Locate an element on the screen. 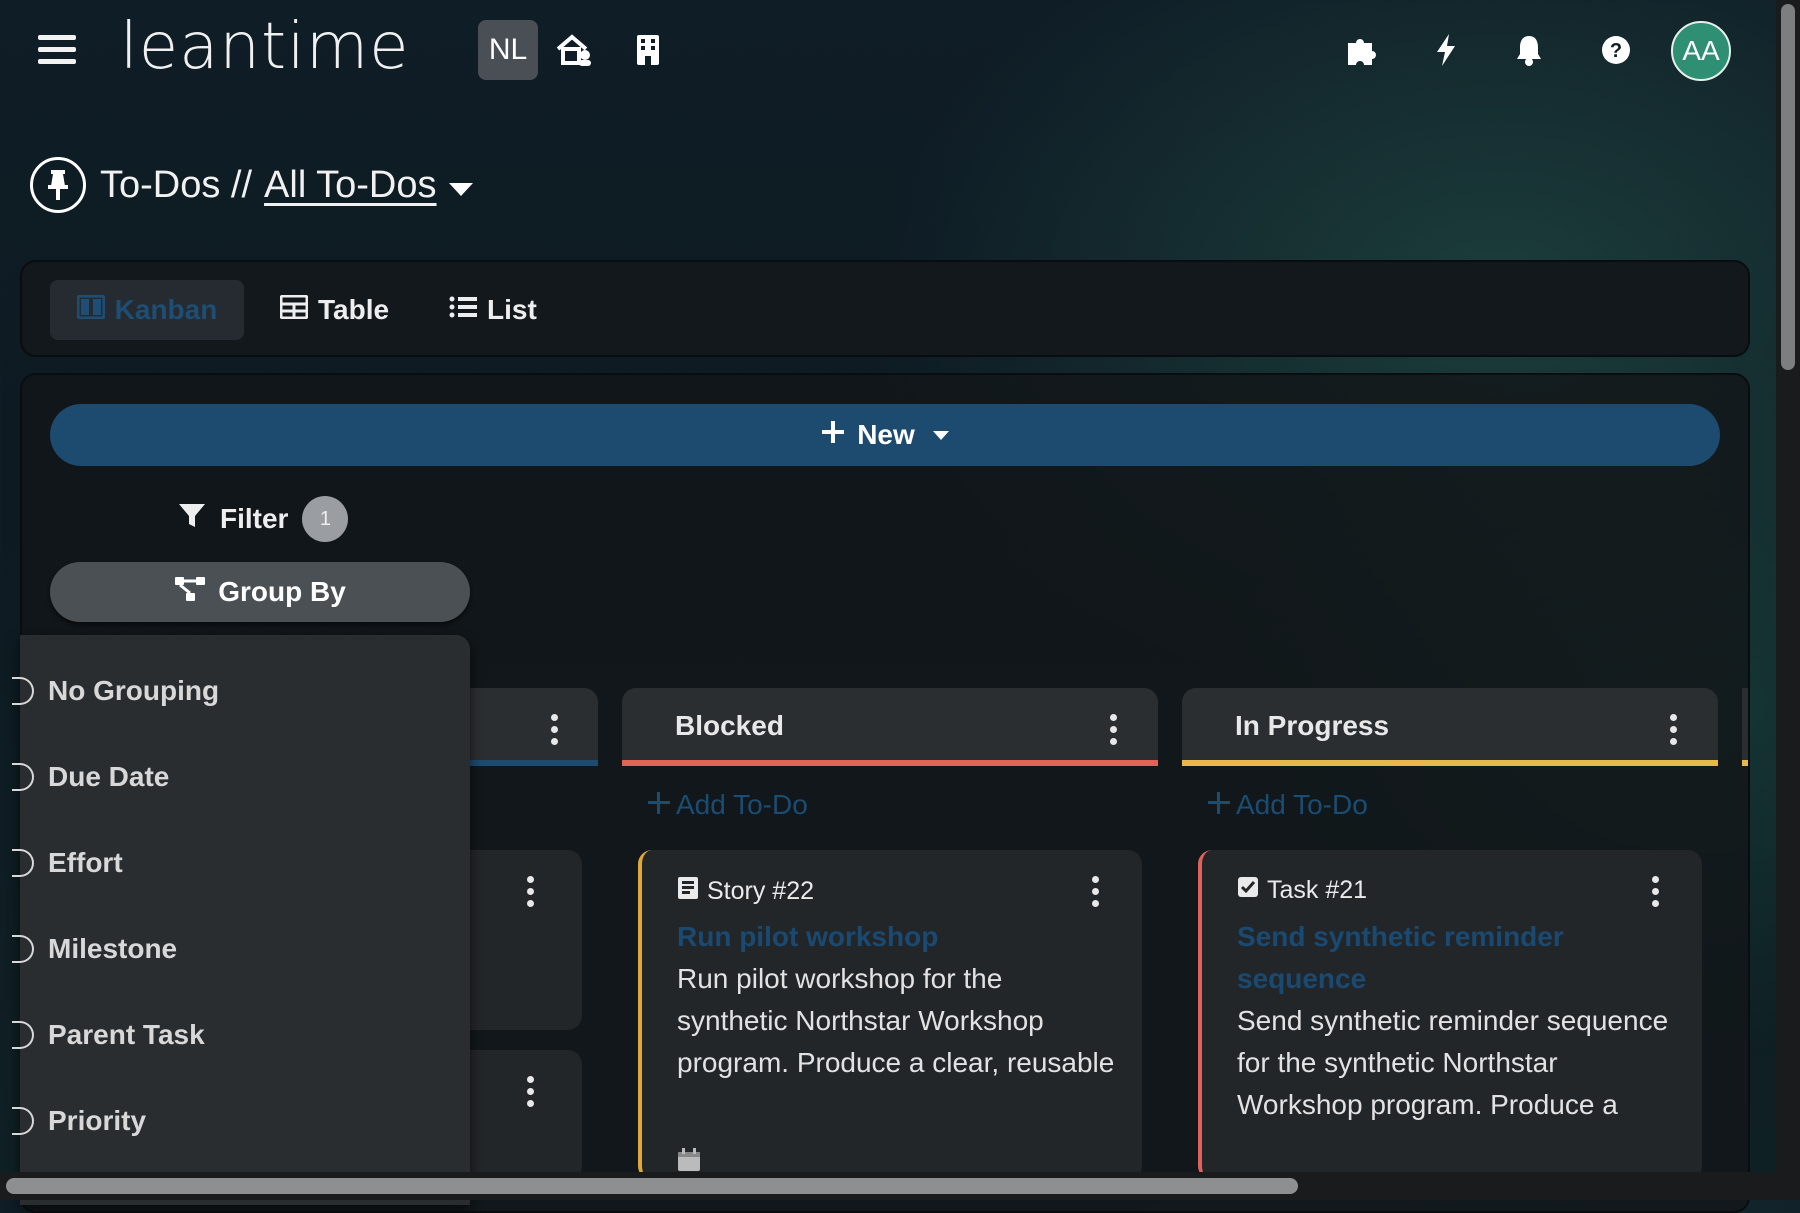  app-logo: leantime is located at coordinates (265, 47).